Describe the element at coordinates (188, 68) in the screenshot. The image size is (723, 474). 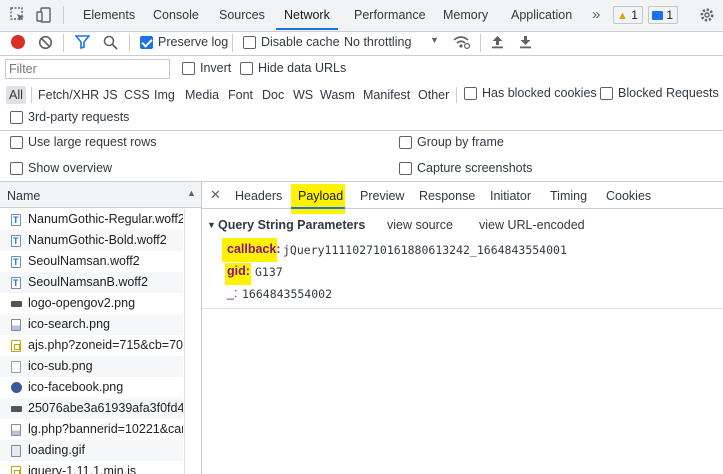
I see `invert-checkbox` at that location.